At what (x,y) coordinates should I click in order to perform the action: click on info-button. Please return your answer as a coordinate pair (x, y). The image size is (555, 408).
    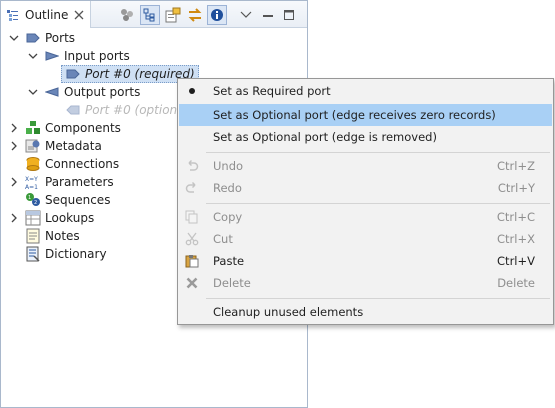
    Looking at the image, I should click on (217, 15).